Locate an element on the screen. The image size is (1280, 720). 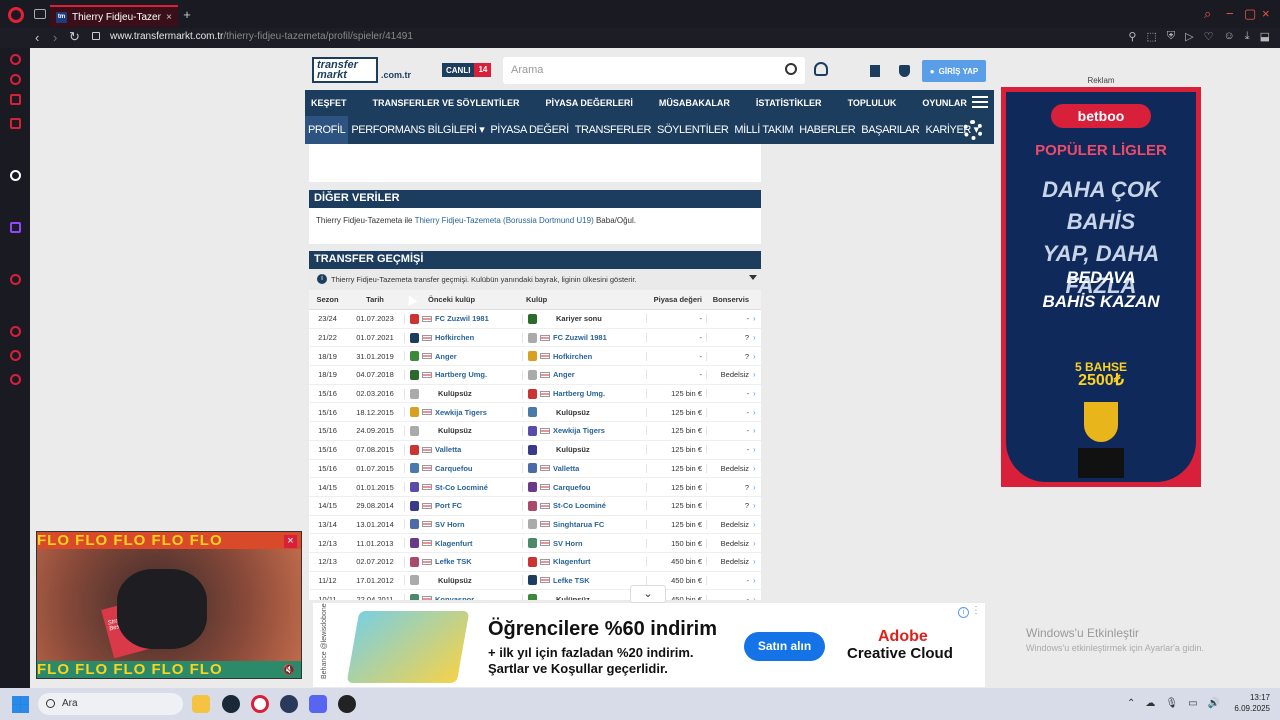
close-window-button: × is located at coordinates (1266, 13).